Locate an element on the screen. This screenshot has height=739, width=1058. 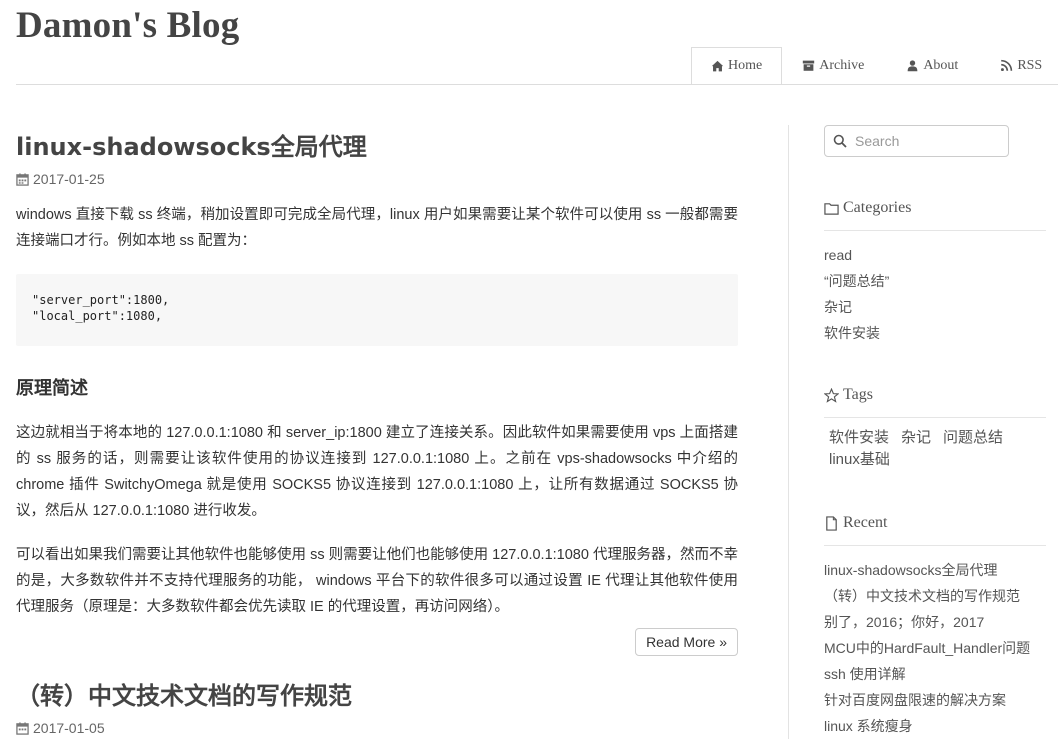
search-icon is located at coordinates (840, 141).